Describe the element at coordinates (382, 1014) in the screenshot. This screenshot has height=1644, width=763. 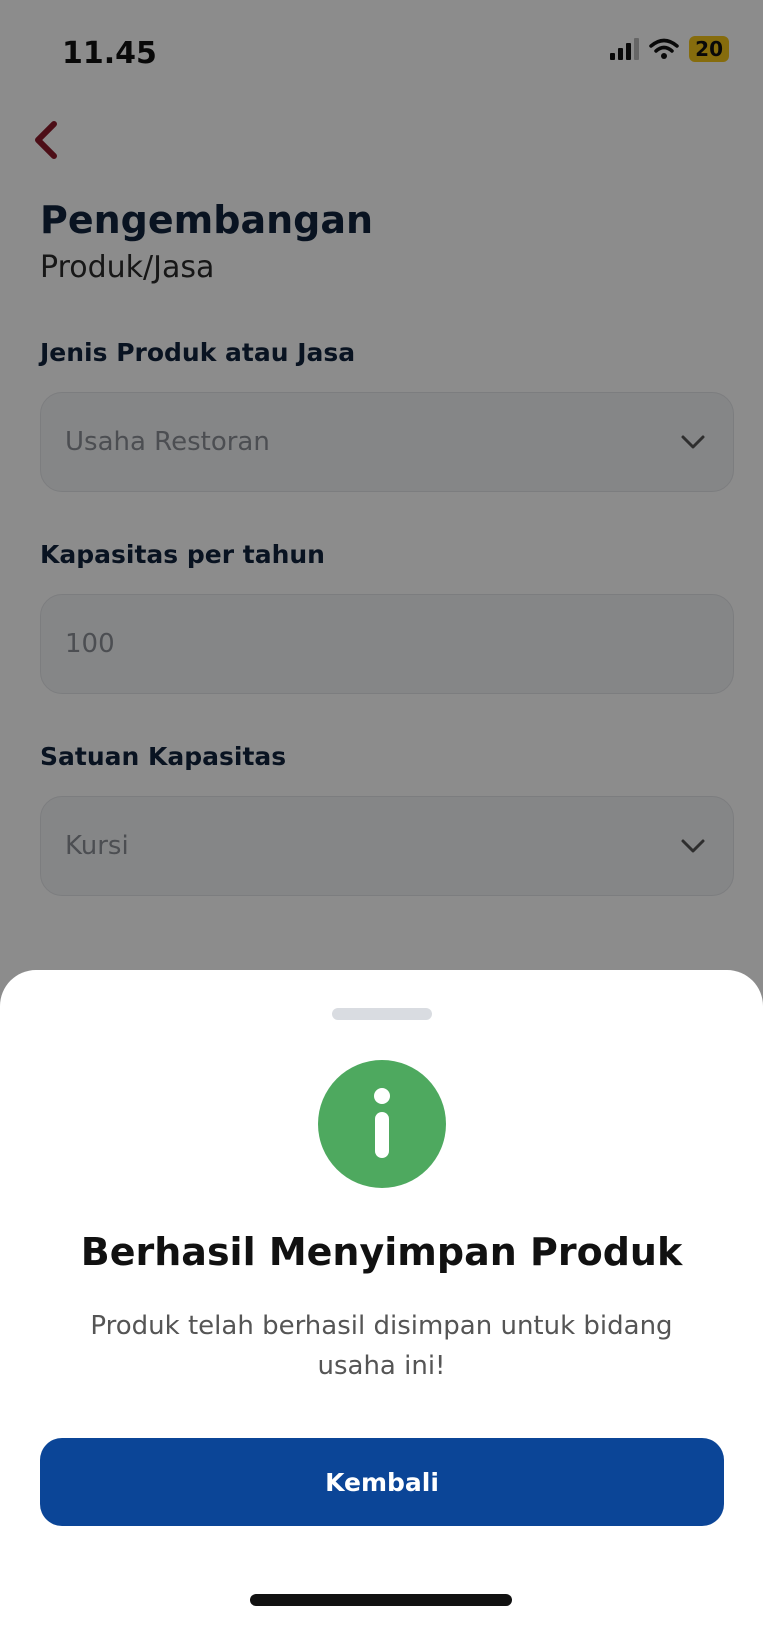
I see `sheet-drag-handle` at that location.